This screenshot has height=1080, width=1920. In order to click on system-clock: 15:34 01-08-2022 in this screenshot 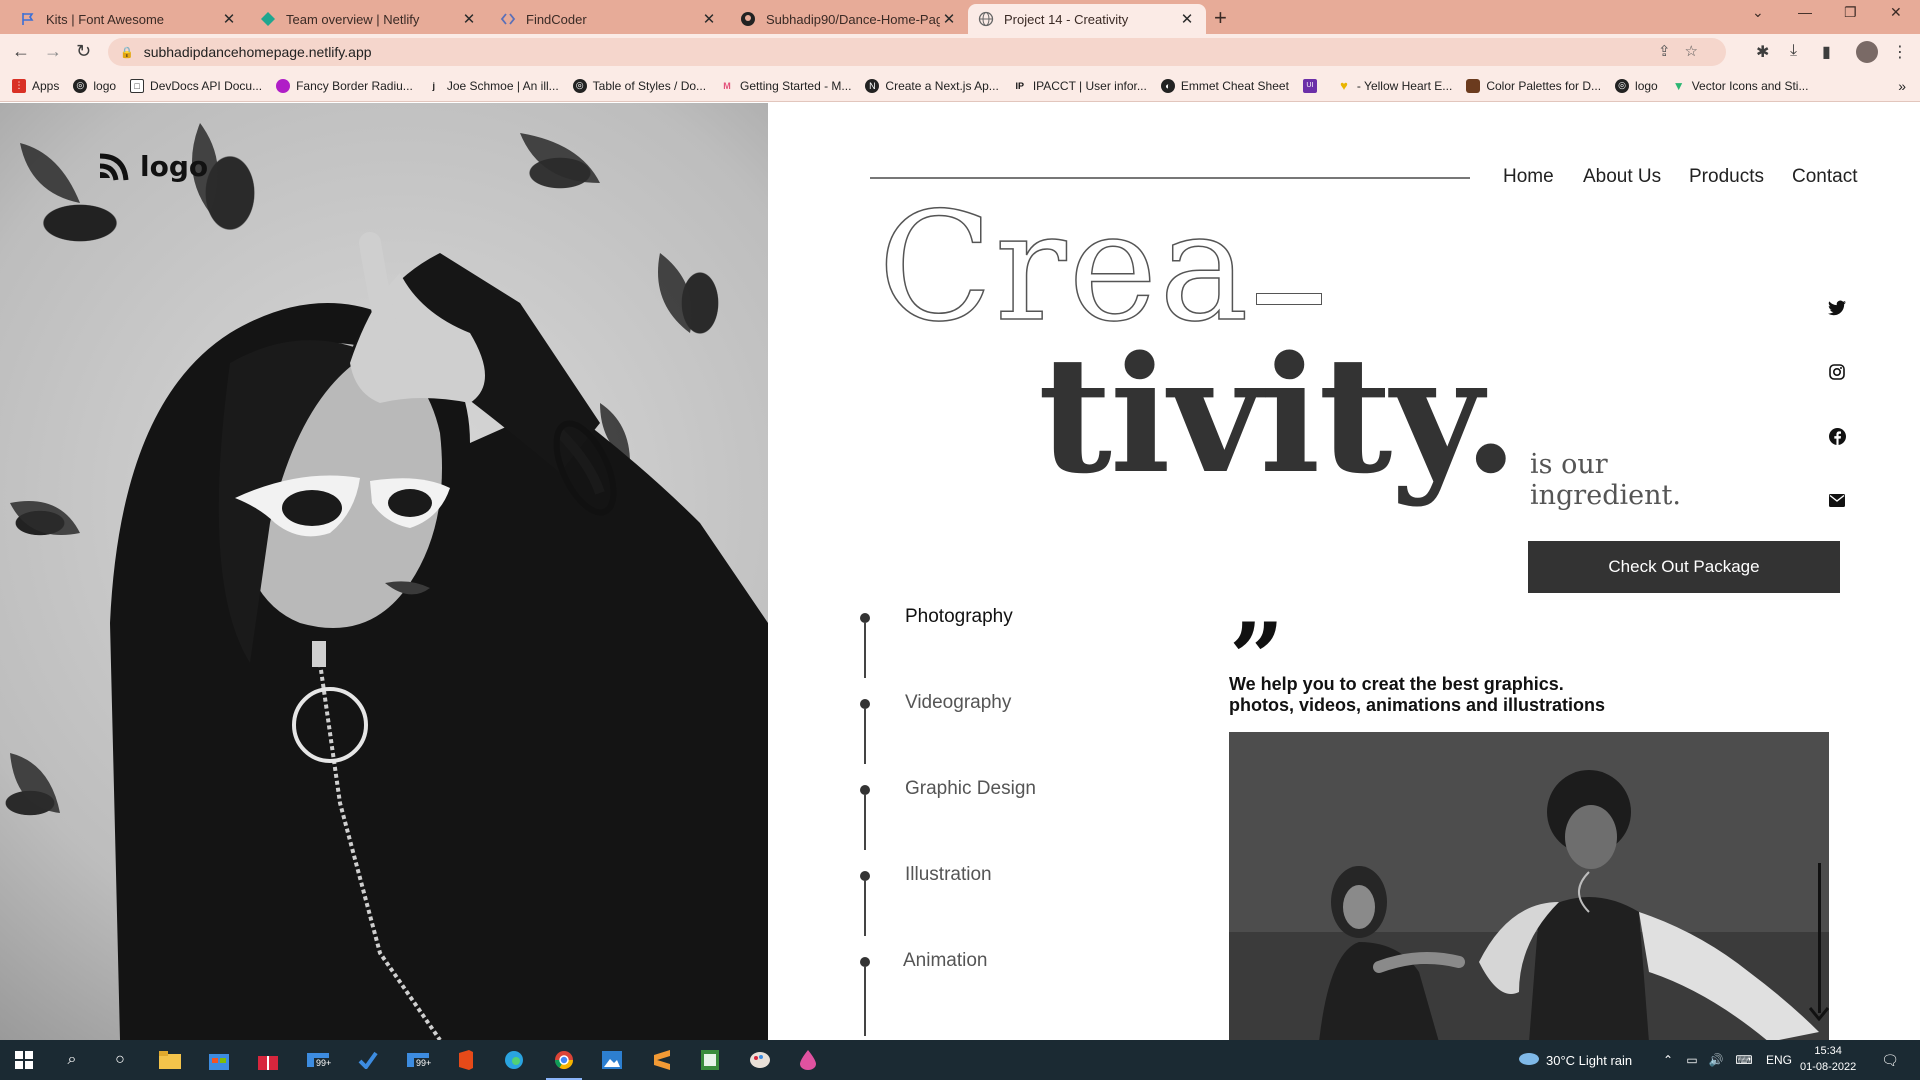, I will do `click(1828, 1059)`.